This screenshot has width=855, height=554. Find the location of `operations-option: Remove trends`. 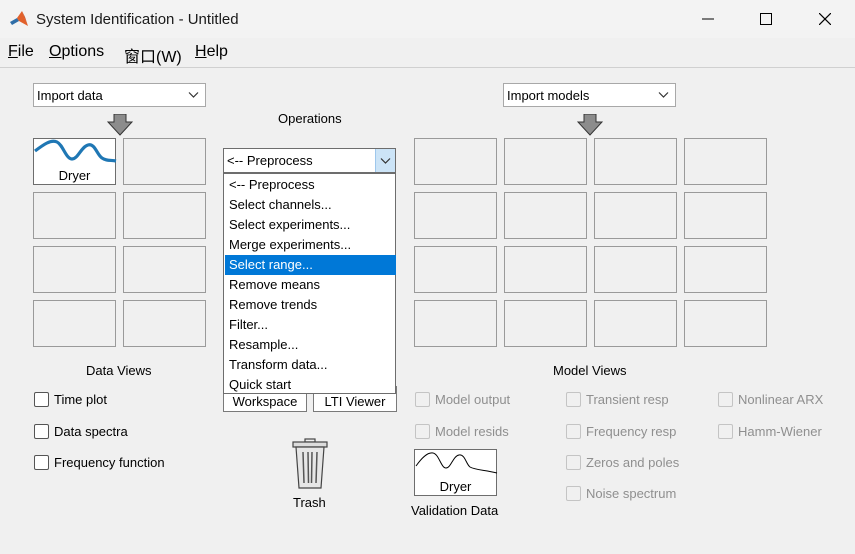

operations-option: Remove trends is located at coordinates (310, 305).